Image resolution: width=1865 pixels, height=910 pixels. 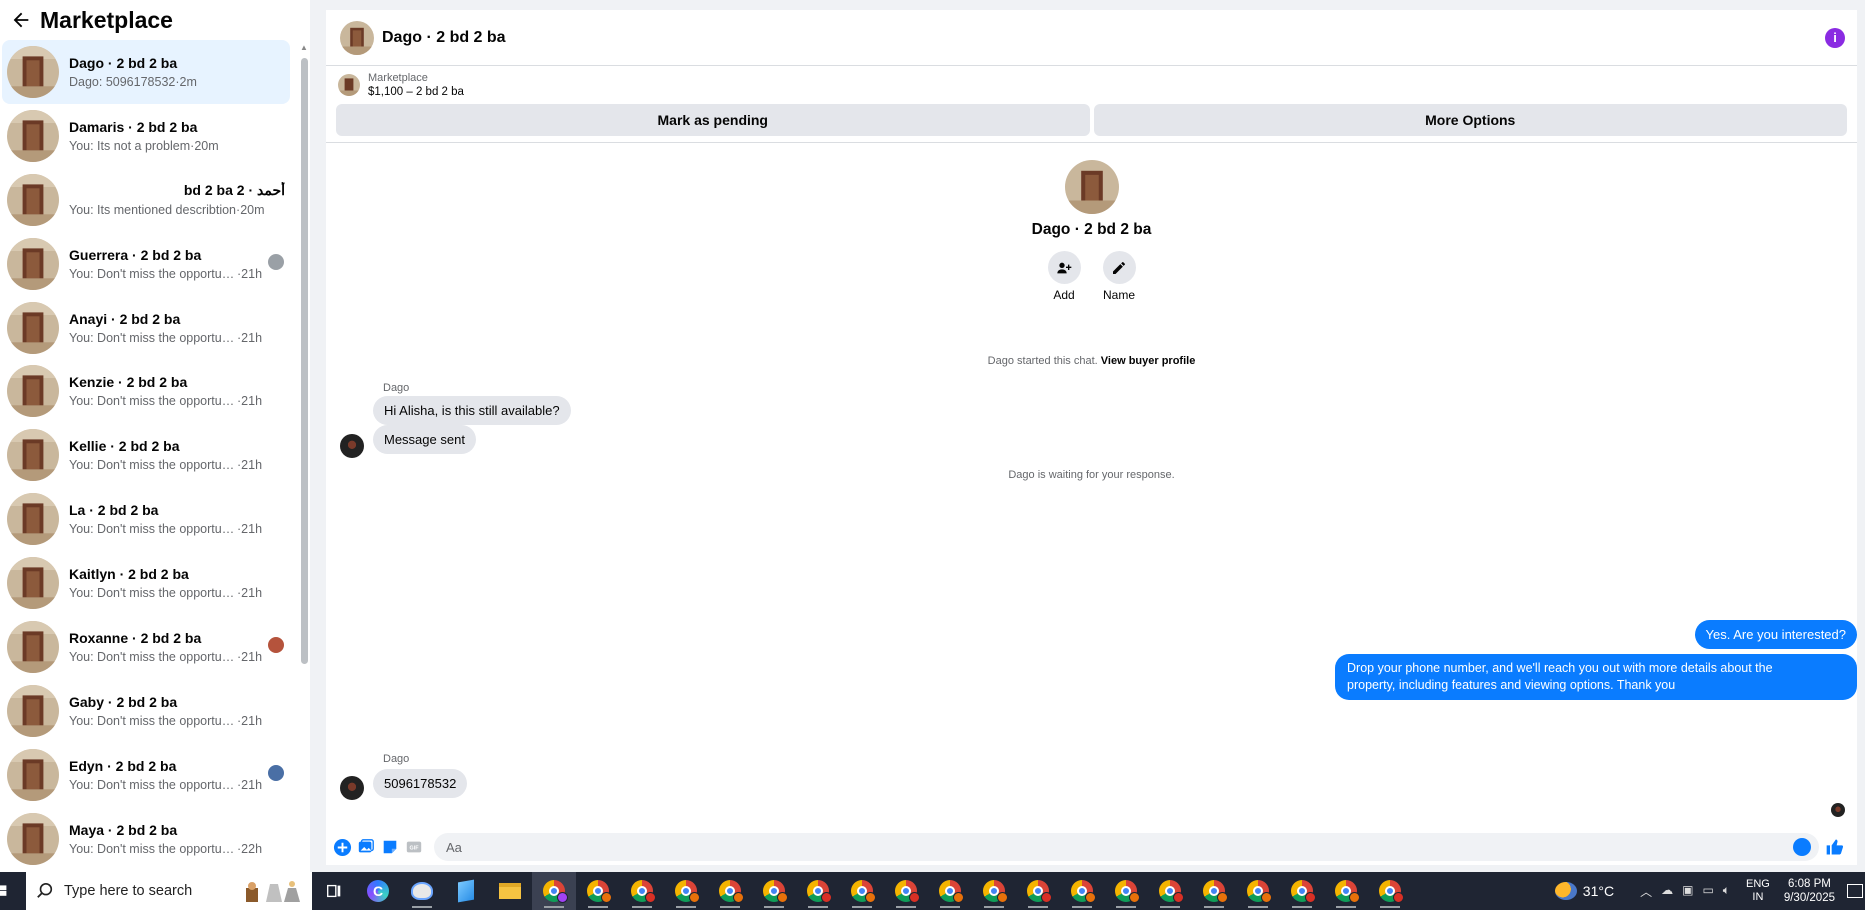 I want to click on listing-summary: Marketplace $1,100 – 2 bd 2 ba, so click(x=1091, y=85).